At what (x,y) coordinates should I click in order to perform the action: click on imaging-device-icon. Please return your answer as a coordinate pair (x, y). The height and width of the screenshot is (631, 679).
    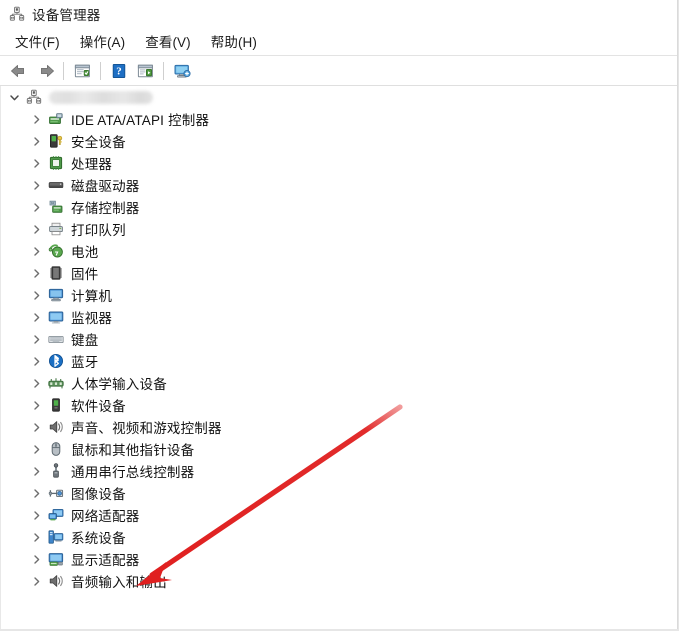
    Looking at the image, I should click on (55, 493).